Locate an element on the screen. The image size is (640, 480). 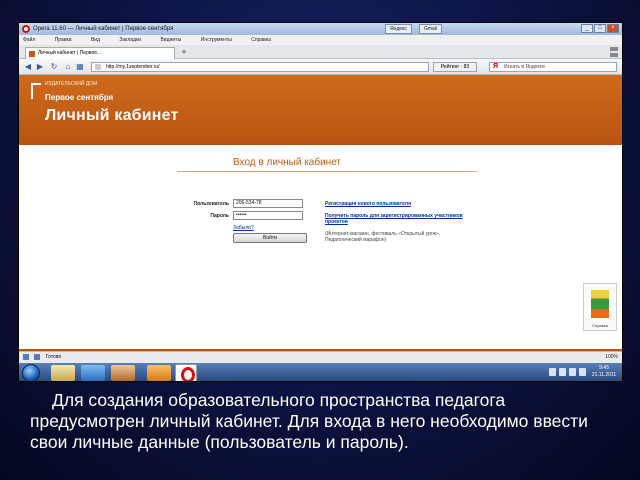
opera-taskbar-icon is located at coordinates (186, 372).